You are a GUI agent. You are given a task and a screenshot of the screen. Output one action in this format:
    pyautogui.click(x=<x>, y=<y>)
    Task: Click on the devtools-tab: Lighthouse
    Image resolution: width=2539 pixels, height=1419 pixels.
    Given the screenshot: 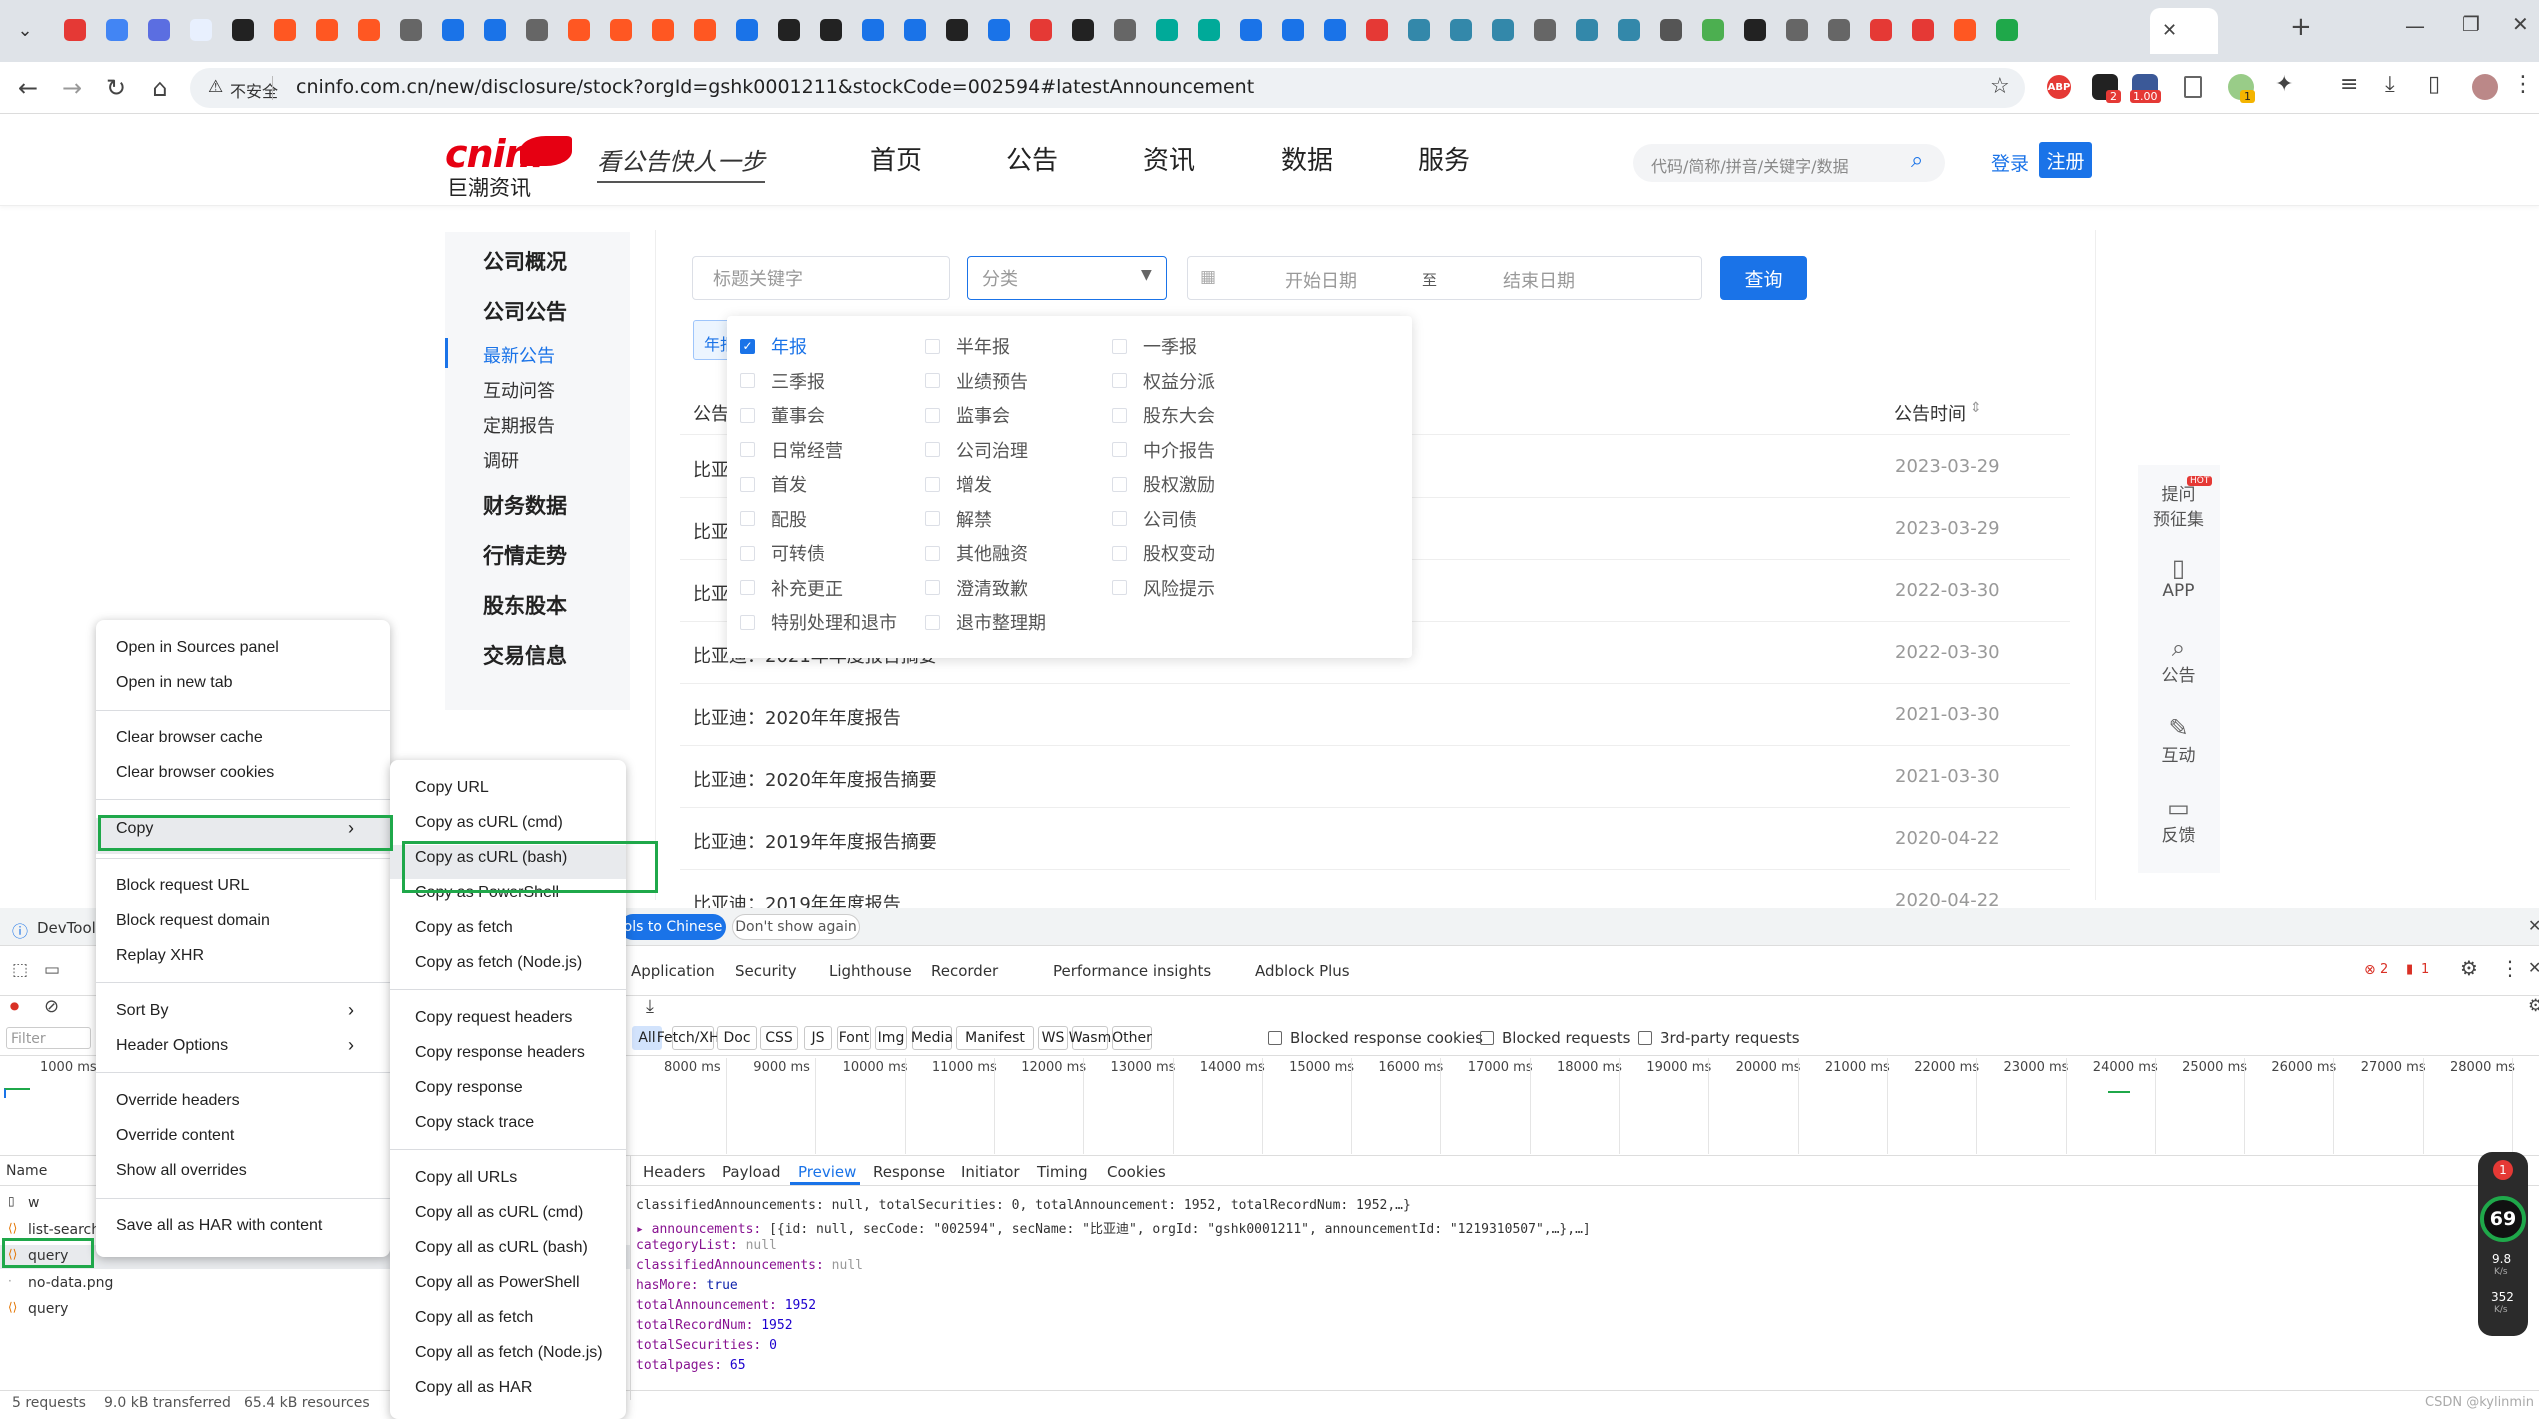 What is the action you would take?
    pyautogui.click(x=870, y=971)
    